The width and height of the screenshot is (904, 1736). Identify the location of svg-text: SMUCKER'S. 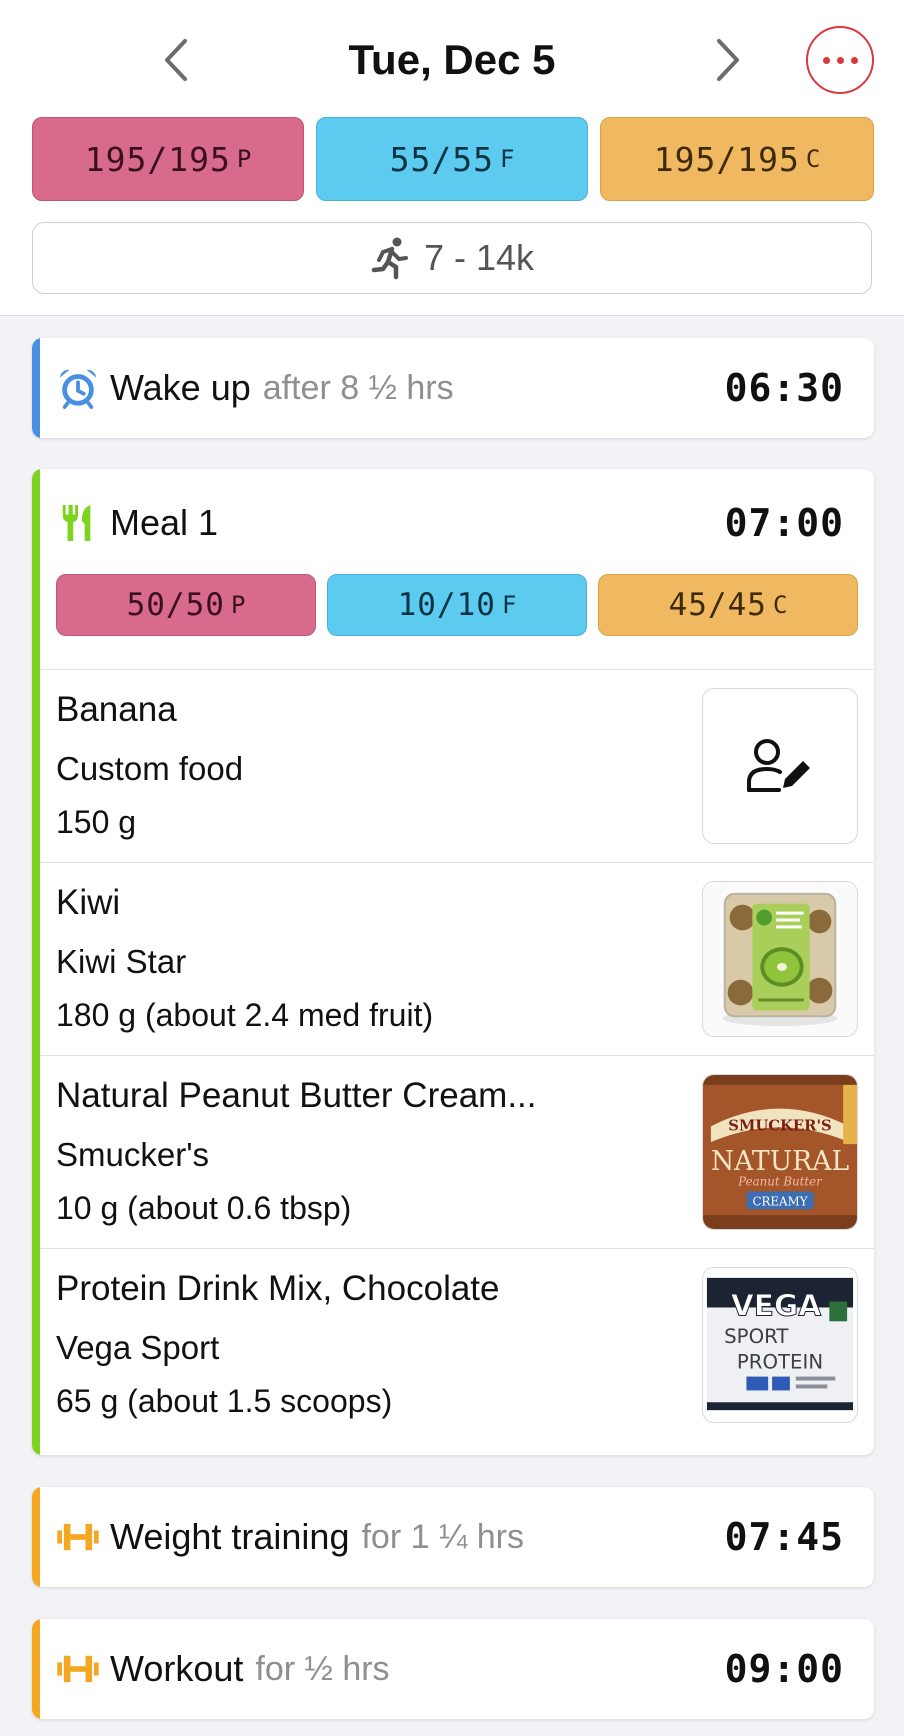
(779, 1125).